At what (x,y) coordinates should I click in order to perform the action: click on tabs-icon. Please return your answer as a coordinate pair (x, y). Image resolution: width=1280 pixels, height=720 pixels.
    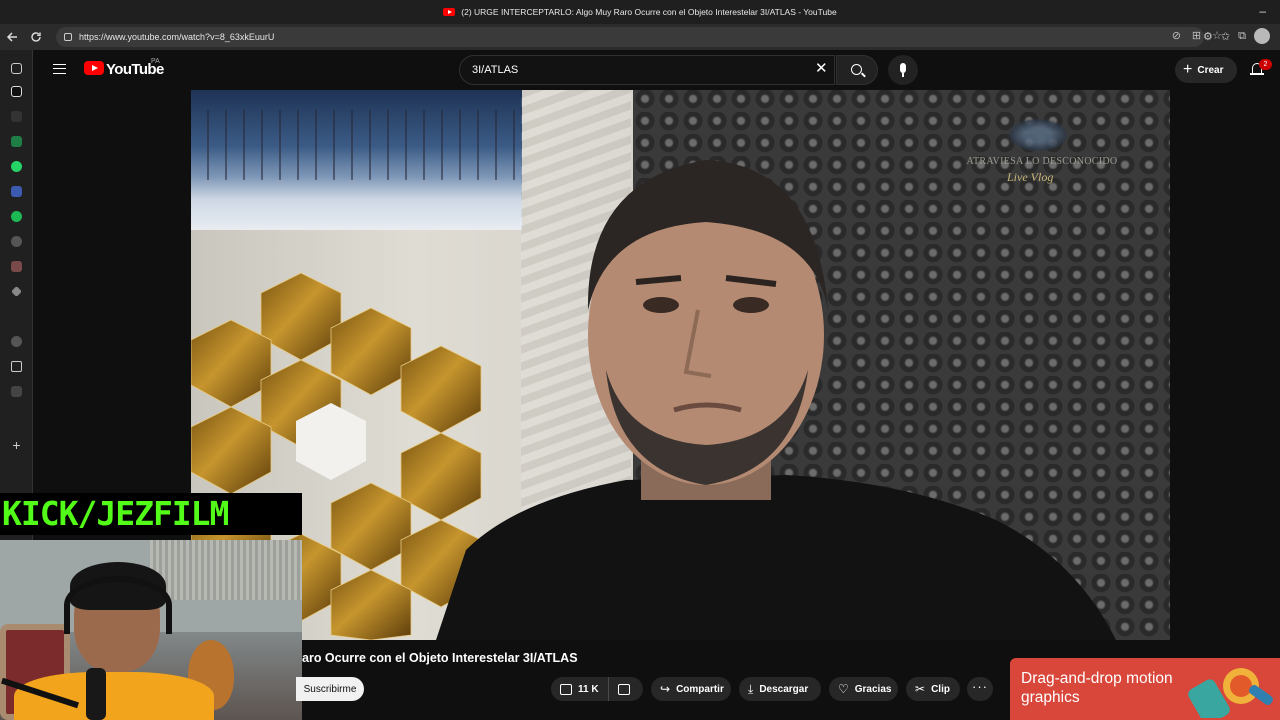
    Looking at the image, I should click on (16, 68).